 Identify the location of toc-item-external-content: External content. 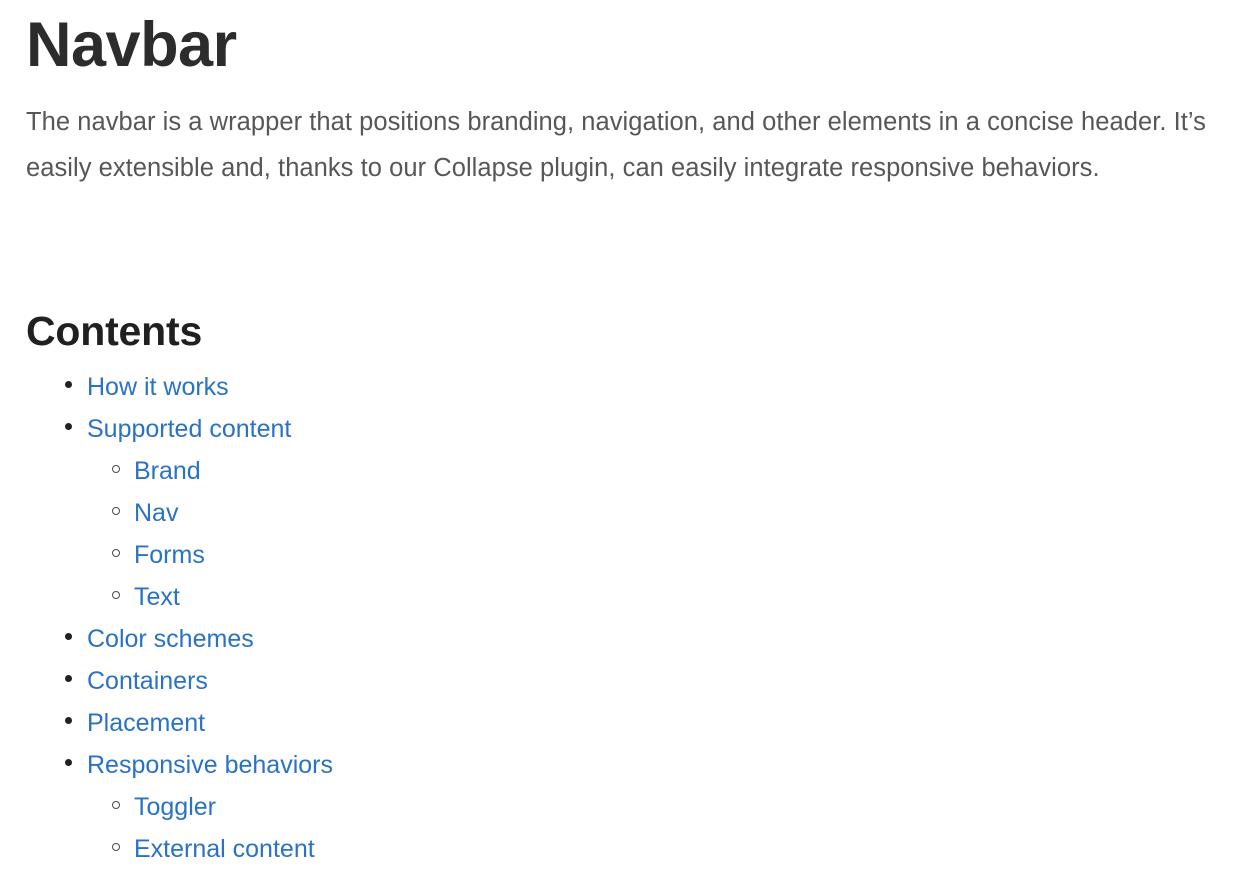
(628, 851).